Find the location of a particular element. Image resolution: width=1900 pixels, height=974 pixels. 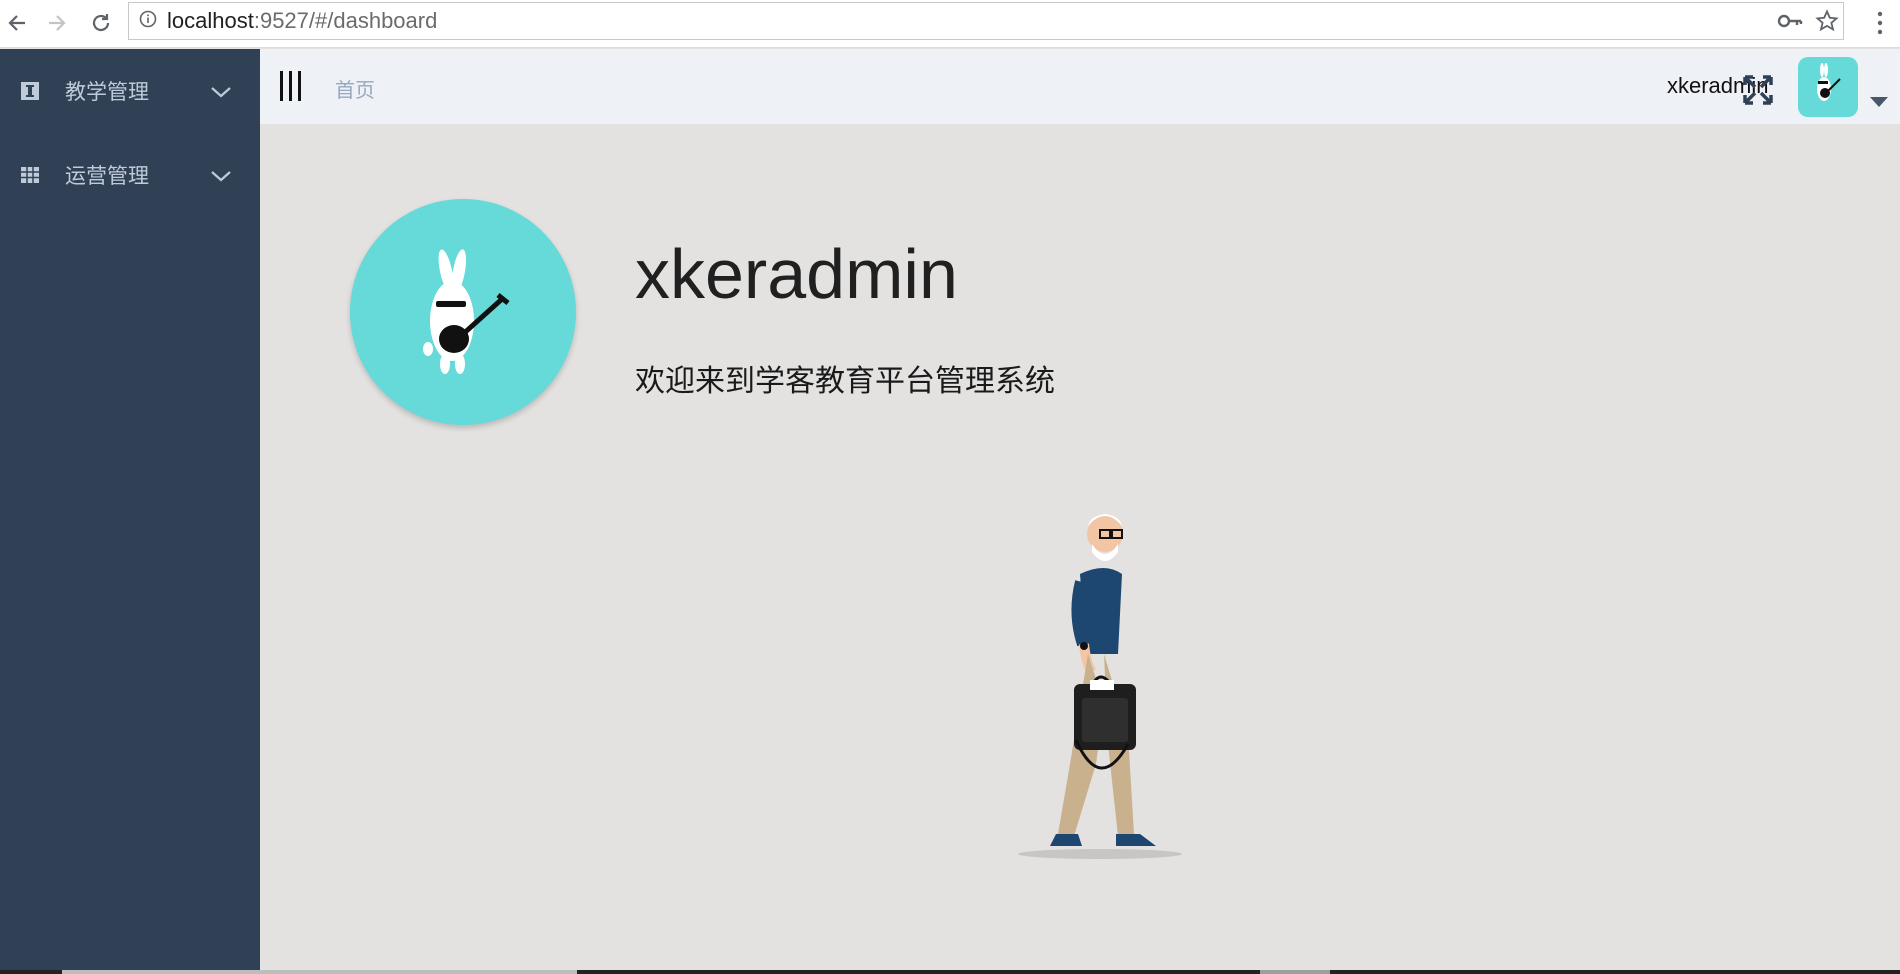

book-icon is located at coordinates (30, 91).